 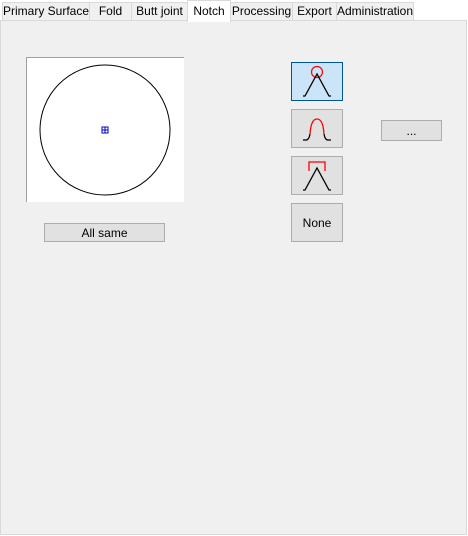 I want to click on notch-rectangular-button, so click(x=317, y=175).